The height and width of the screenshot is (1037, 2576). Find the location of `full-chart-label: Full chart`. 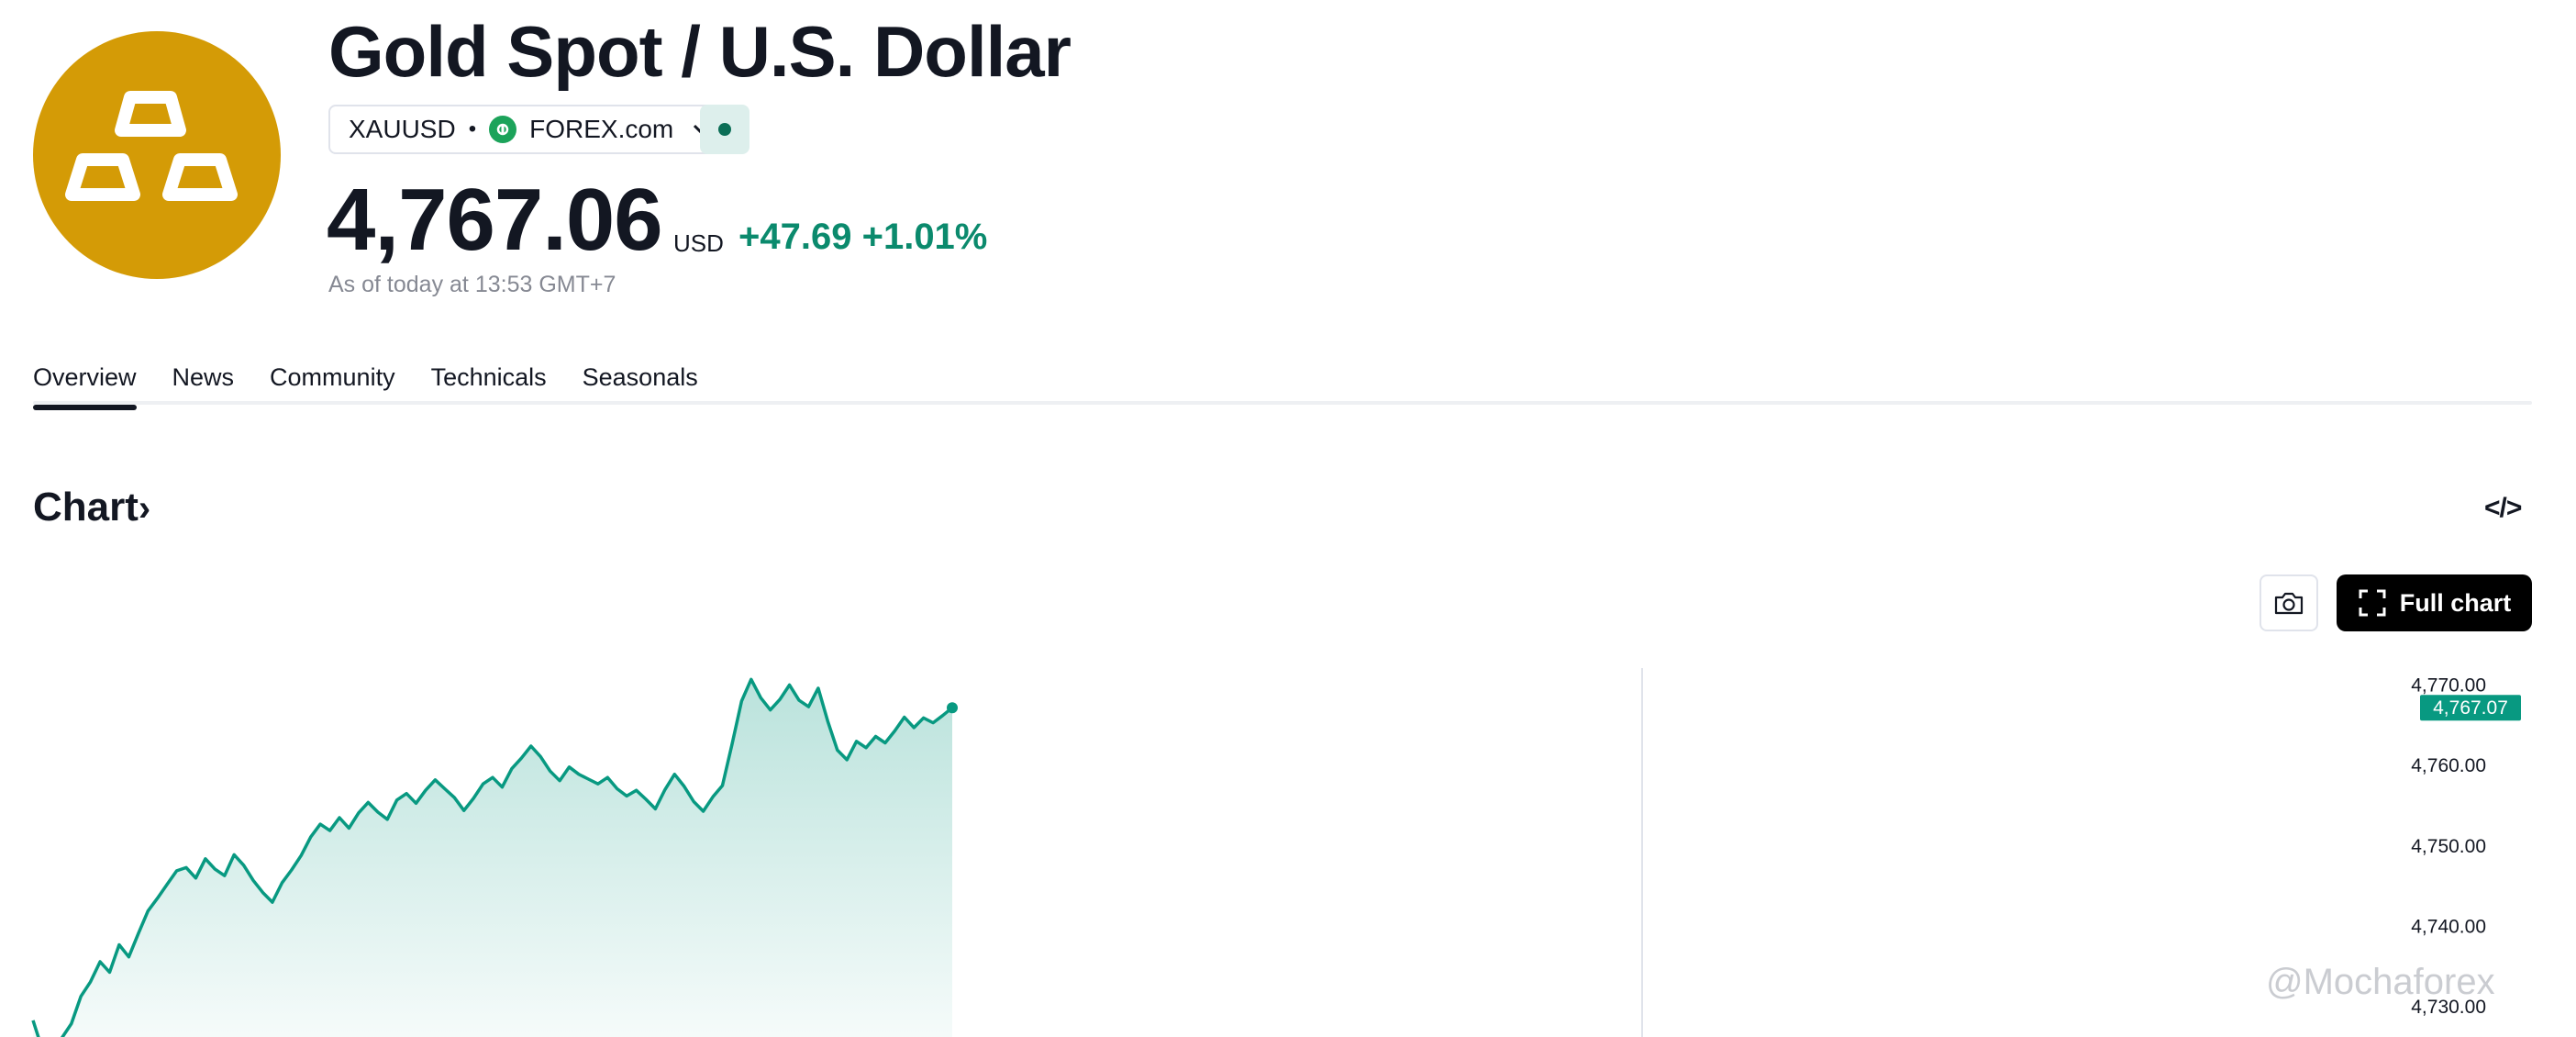

full-chart-label: Full chart is located at coordinates (2455, 602).